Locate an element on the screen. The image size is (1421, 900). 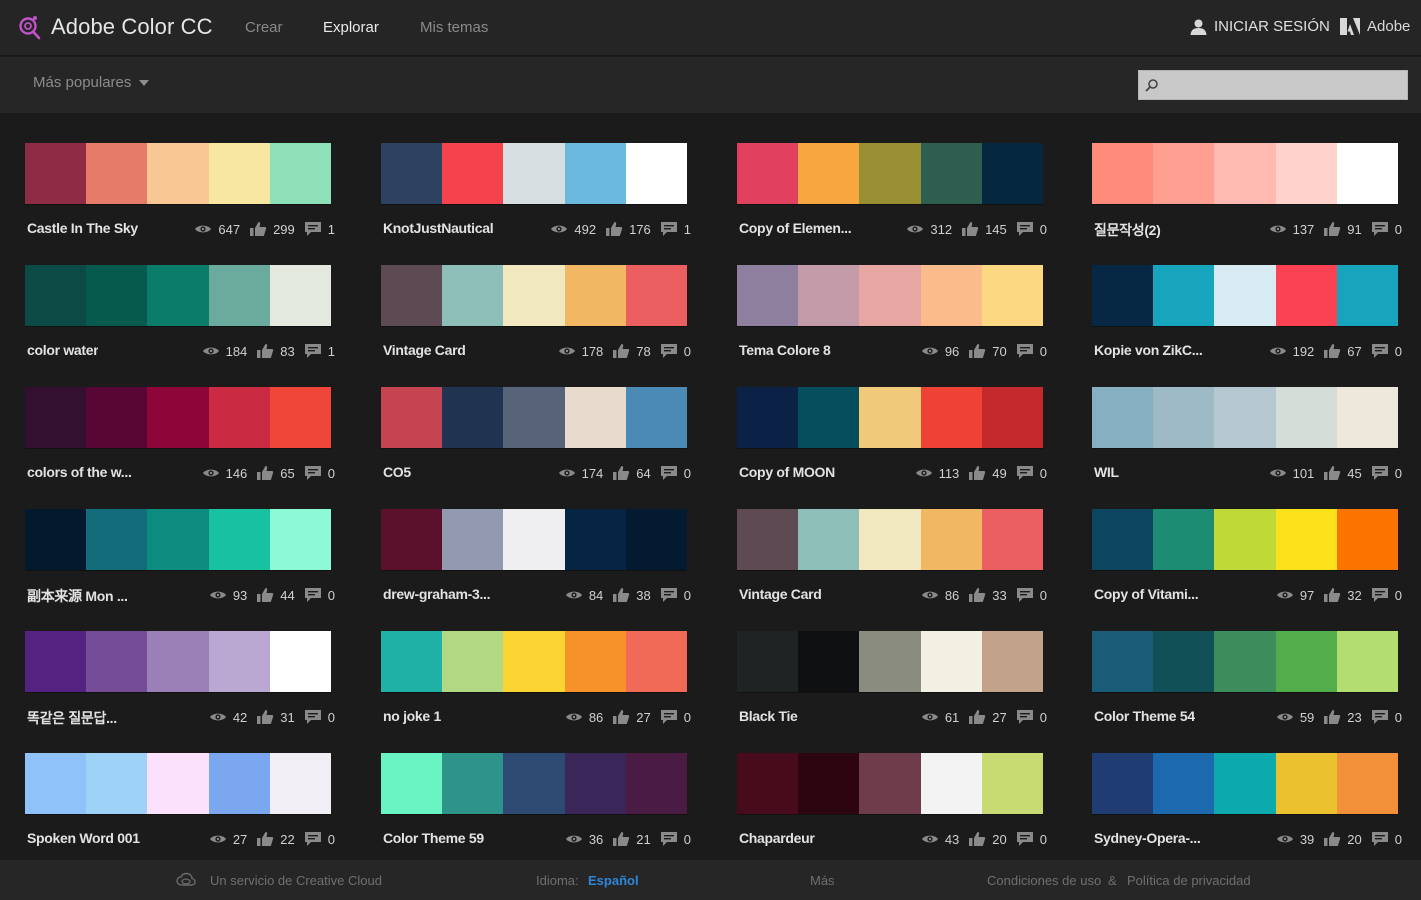
theme-card: colors of the w... 146 65 0 is located at coordinates (180, 442).